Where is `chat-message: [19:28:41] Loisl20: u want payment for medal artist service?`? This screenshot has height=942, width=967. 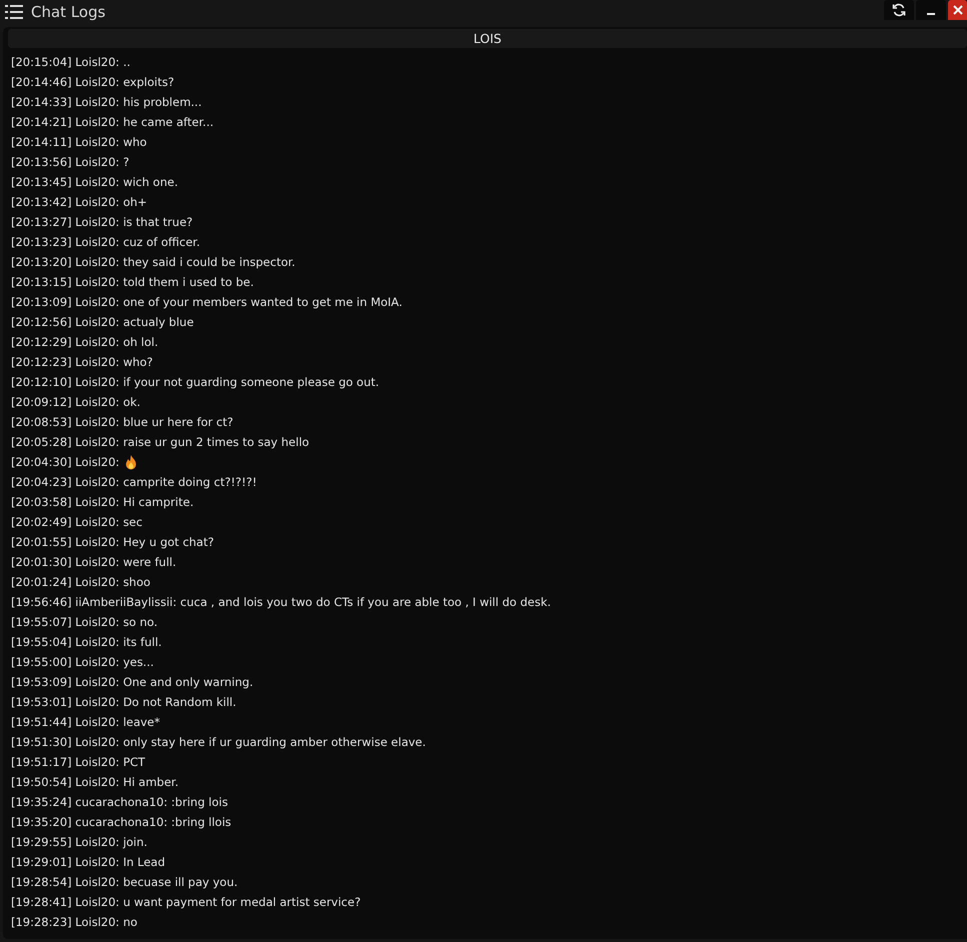
chat-message: [19:28:41] Loisl20: u want payment for medal artist service? is located at coordinates (186, 902).